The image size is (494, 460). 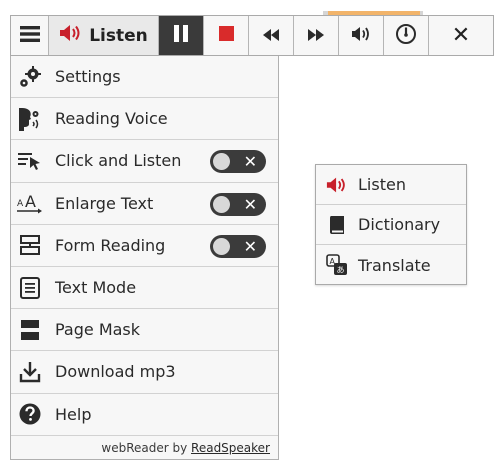 What do you see at coordinates (238, 162) in the screenshot?
I see `click-and-listen-toggle: ✕` at bounding box center [238, 162].